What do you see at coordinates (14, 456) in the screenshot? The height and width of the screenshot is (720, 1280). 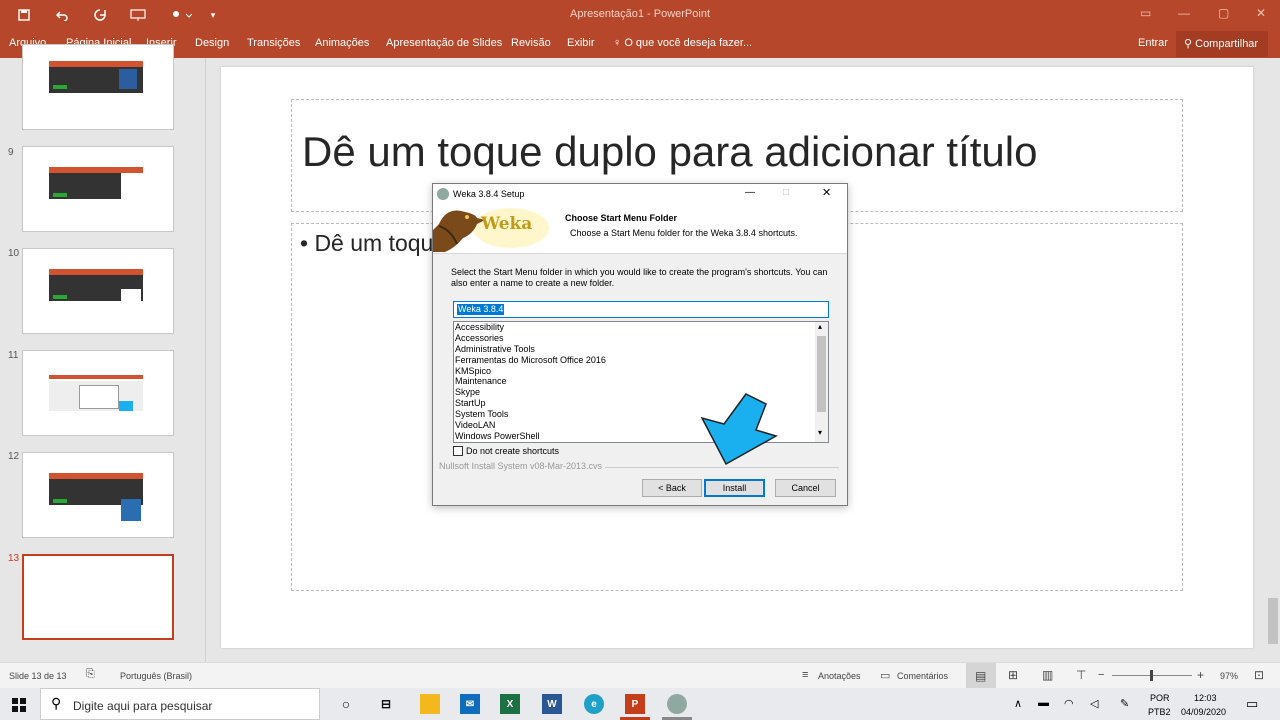 I see `slide-number: 12` at bounding box center [14, 456].